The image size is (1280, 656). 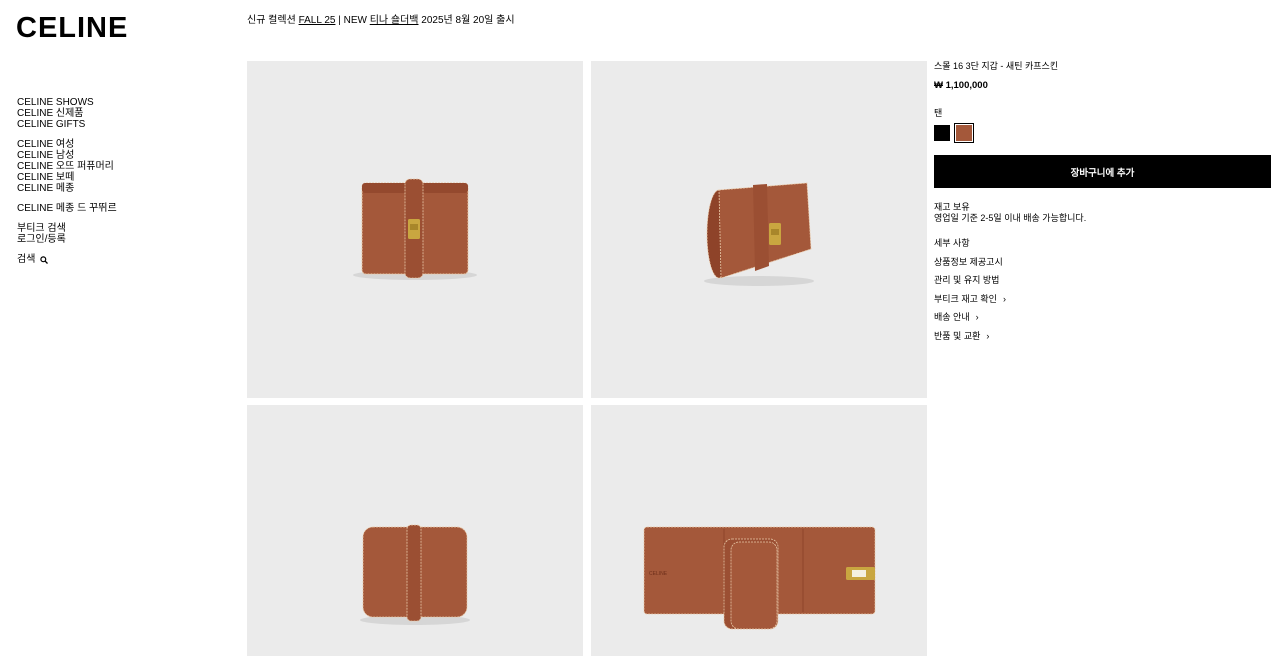 I want to click on announcement-suffix: 2025년 8월 20일 출시, so click(x=466, y=20).